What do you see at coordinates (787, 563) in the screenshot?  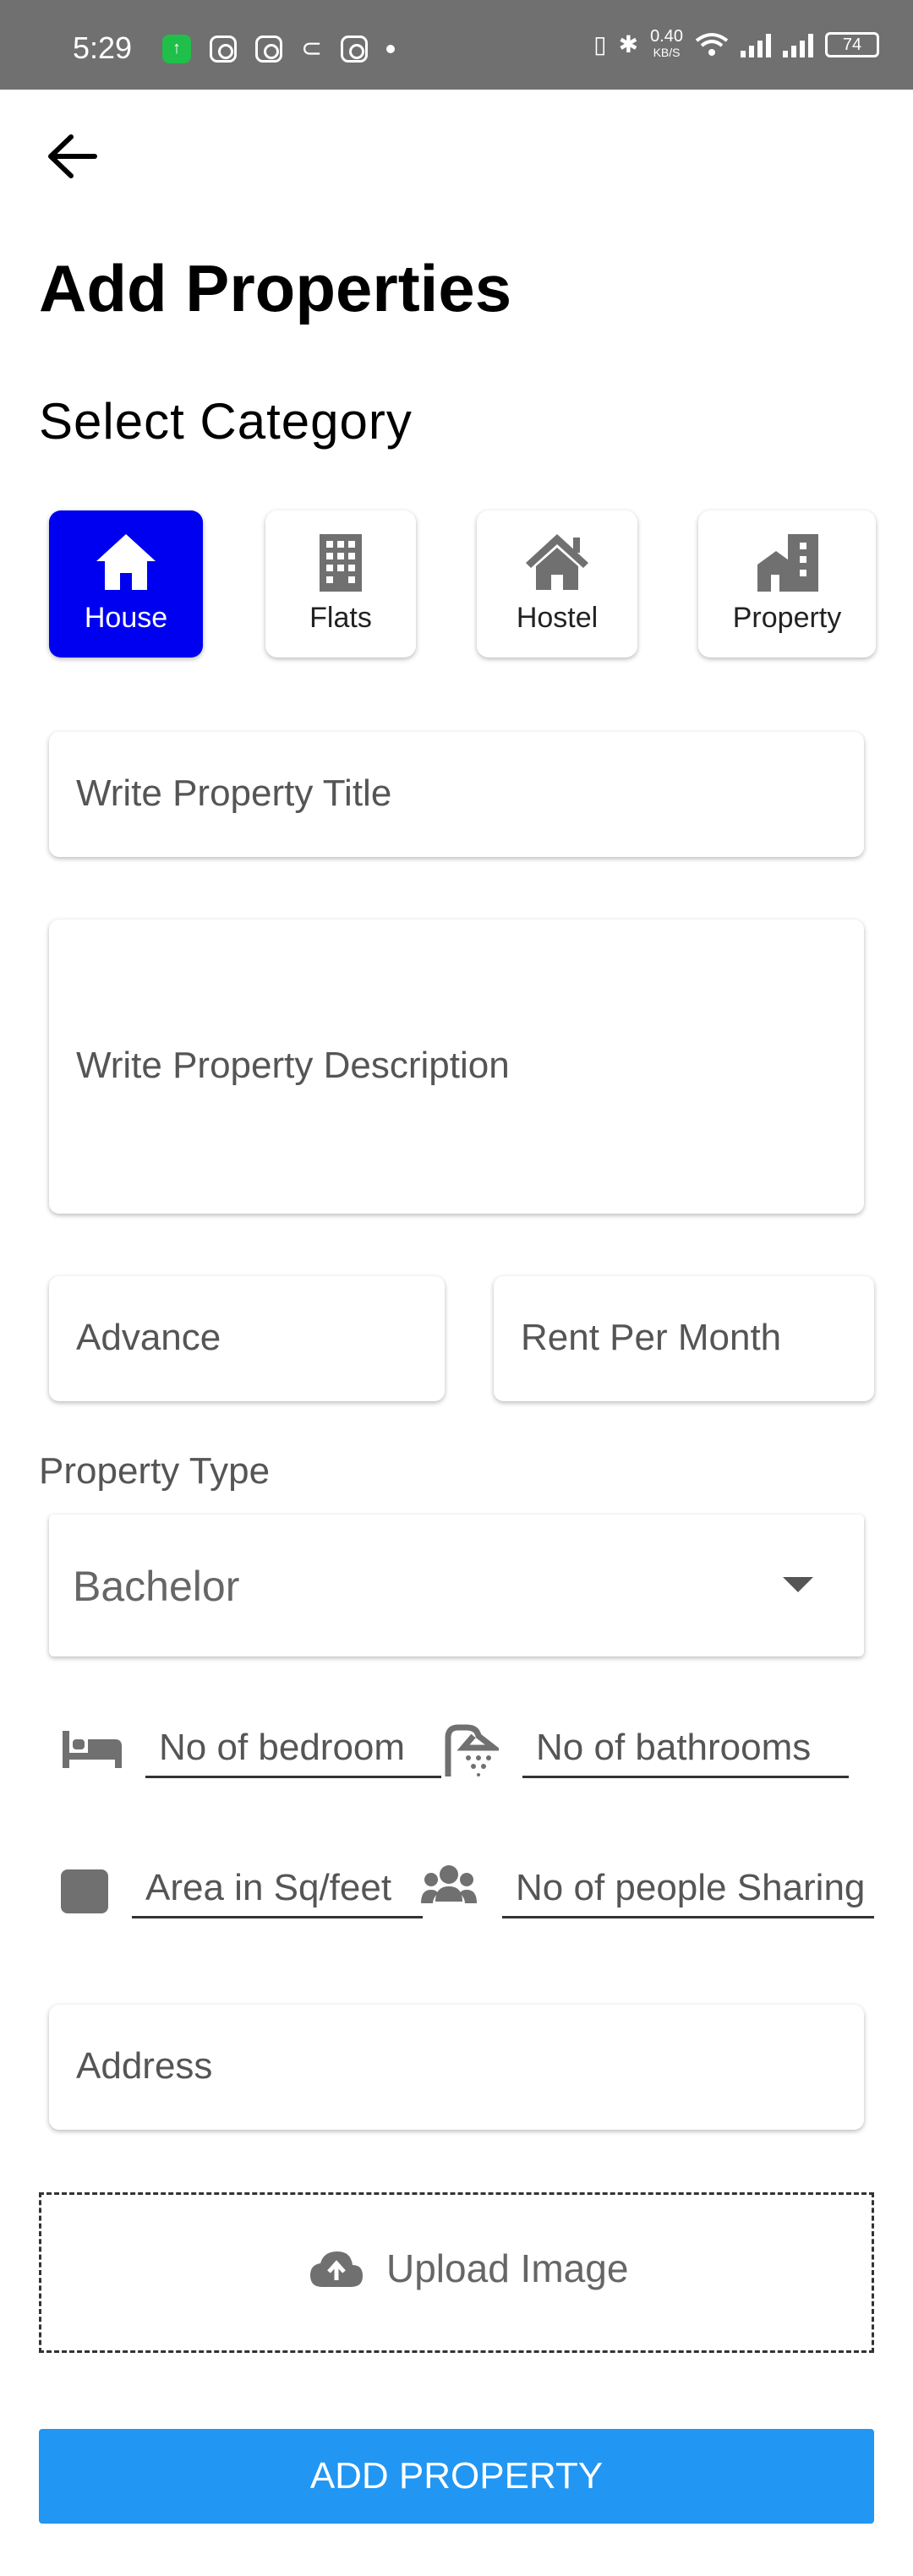 I see `city-icon` at bounding box center [787, 563].